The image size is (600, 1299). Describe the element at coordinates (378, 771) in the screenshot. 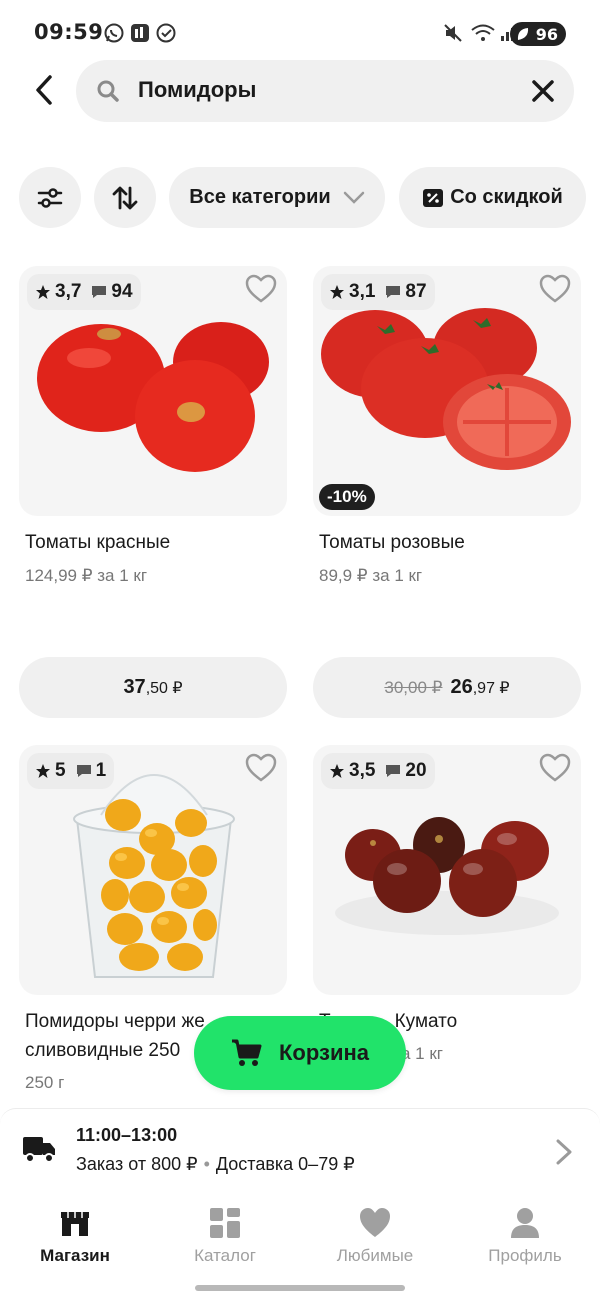

I see `rating-badge: 3,5 20` at that location.